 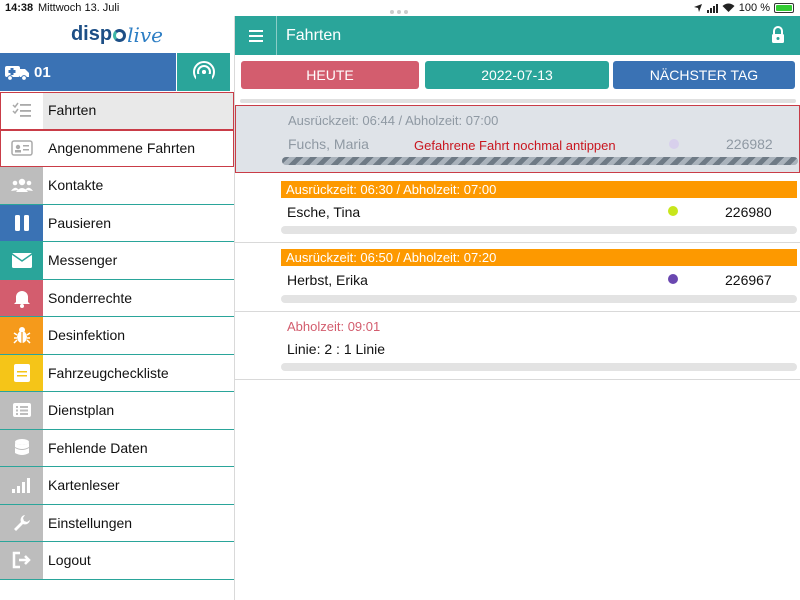 What do you see at coordinates (42, 72) in the screenshot?
I see `vehicle-number: 01` at bounding box center [42, 72].